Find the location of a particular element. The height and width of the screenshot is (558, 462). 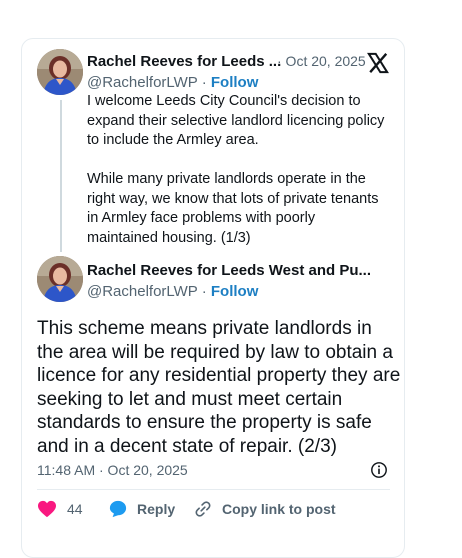

divider is located at coordinates (213, 489).